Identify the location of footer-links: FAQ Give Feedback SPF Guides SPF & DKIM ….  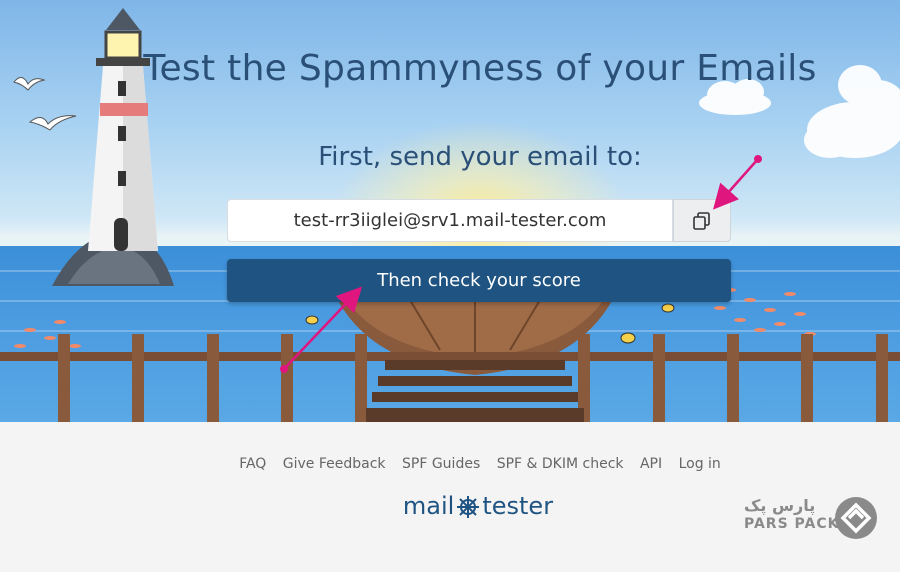
(450, 464).